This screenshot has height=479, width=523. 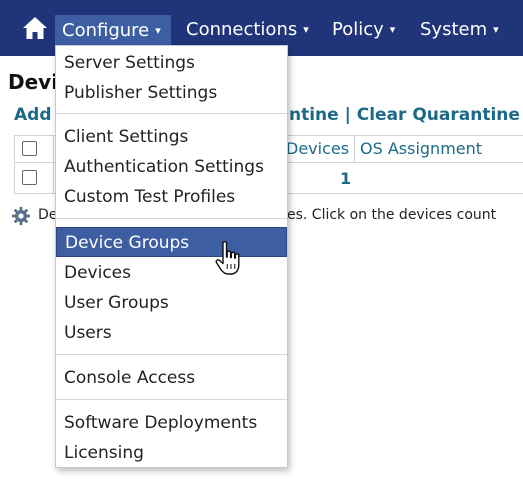 What do you see at coordinates (171, 167) in the screenshot?
I see `menu-item-authentication-settings: Authentication Settings` at bounding box center [171, 167].